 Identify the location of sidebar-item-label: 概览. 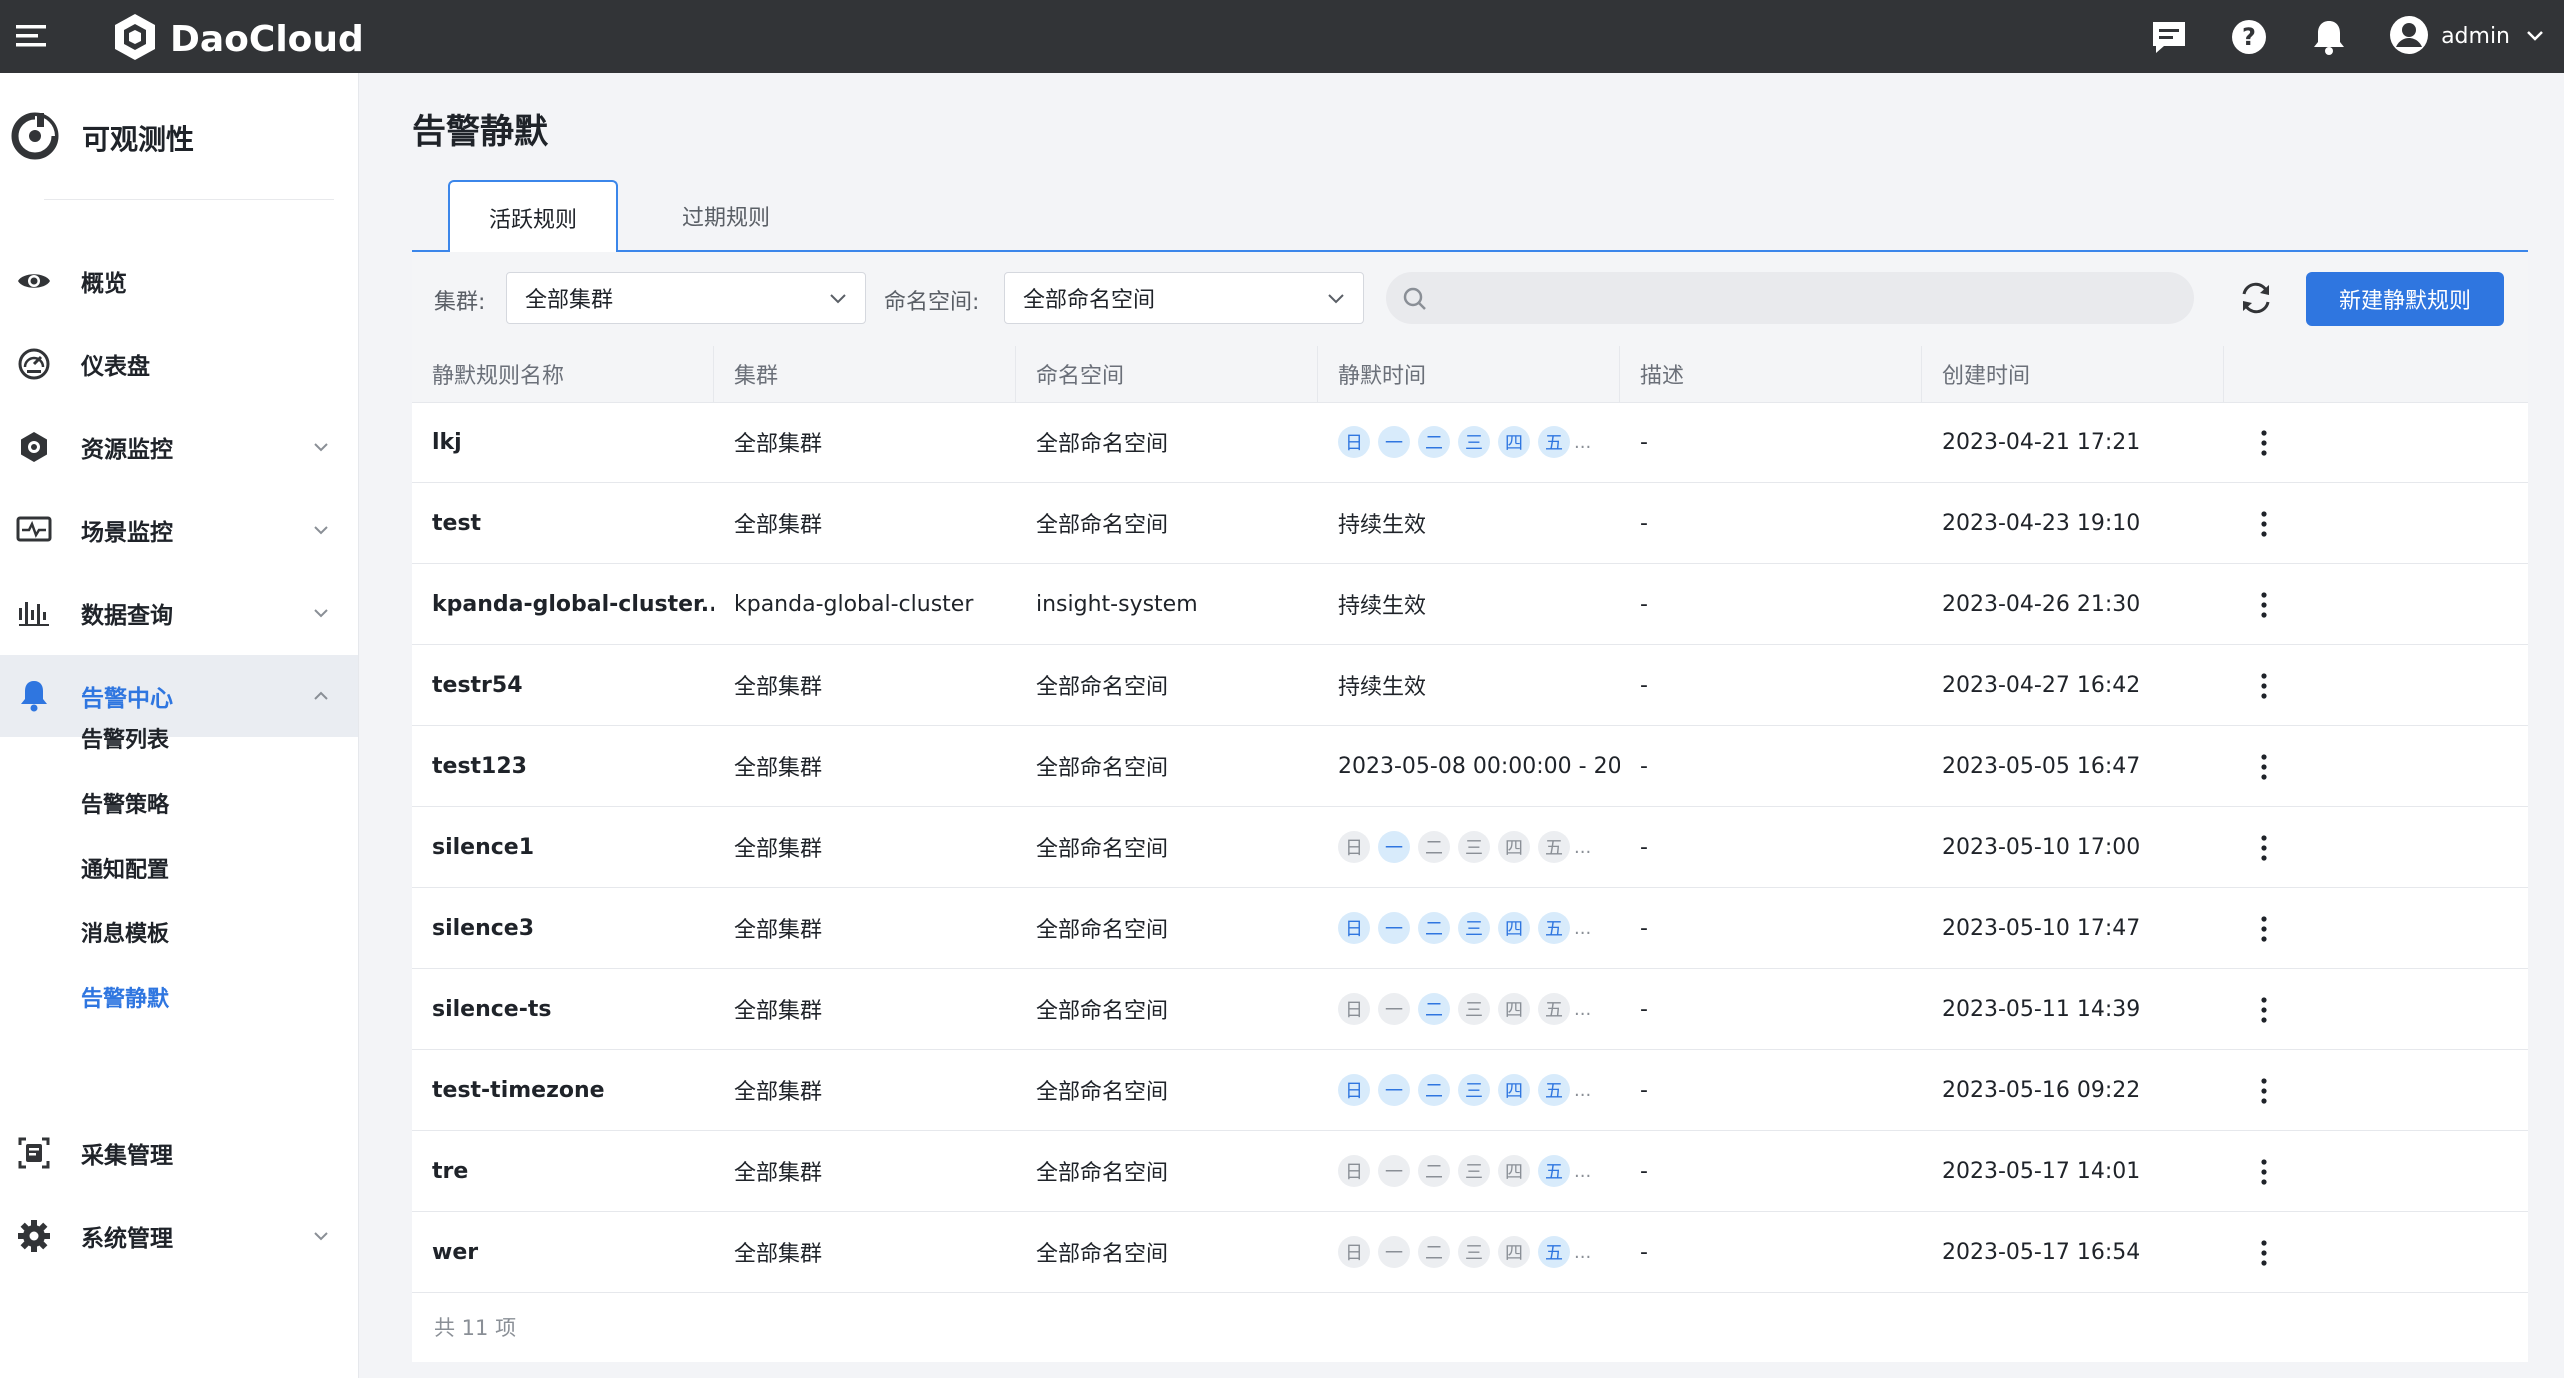
(104, 284).